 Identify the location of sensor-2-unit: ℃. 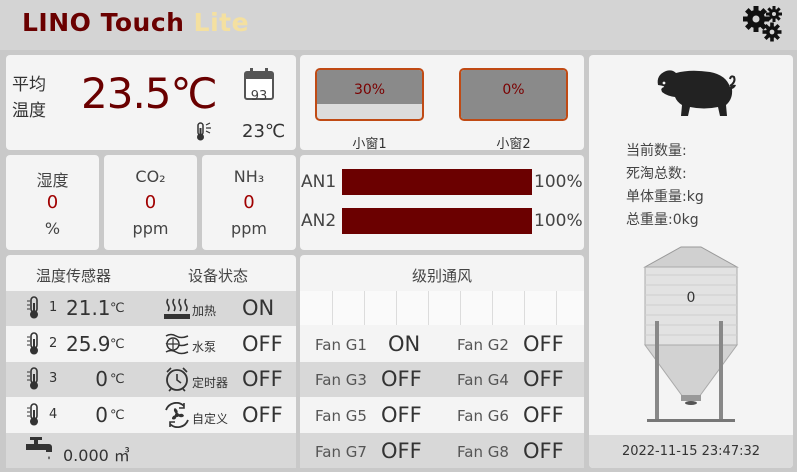
(117, 344).